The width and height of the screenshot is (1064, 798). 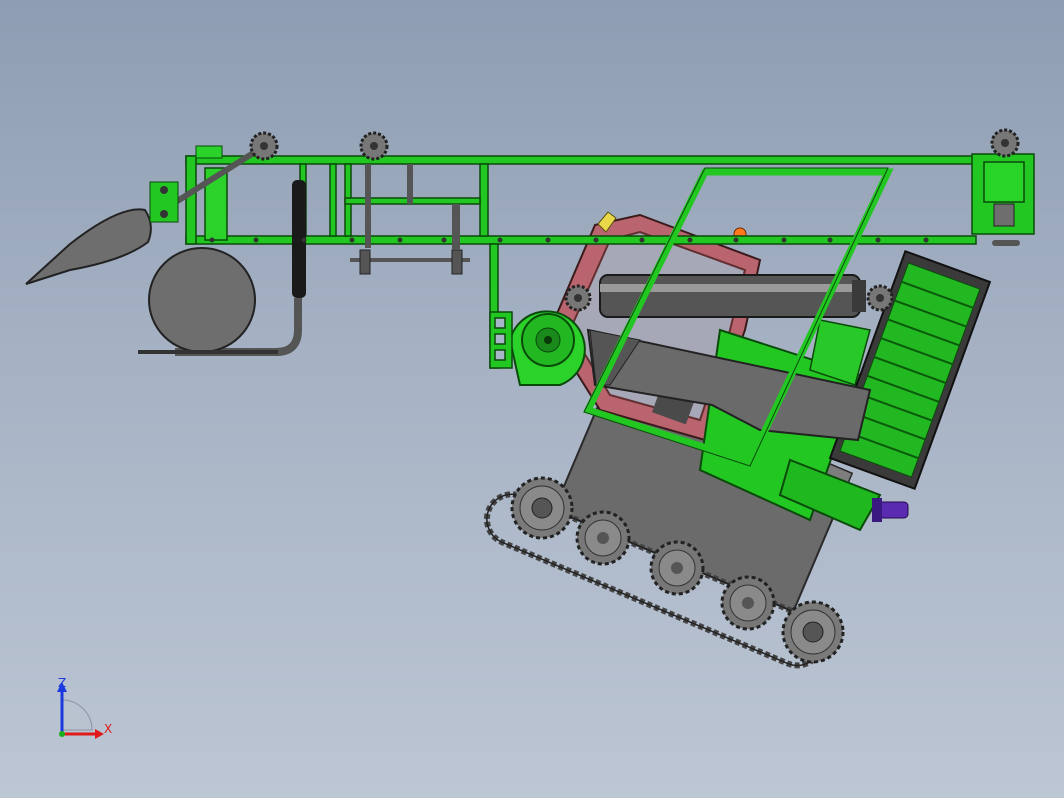 I want to click on z-axis-label: Z, so click(x=62, y=683).